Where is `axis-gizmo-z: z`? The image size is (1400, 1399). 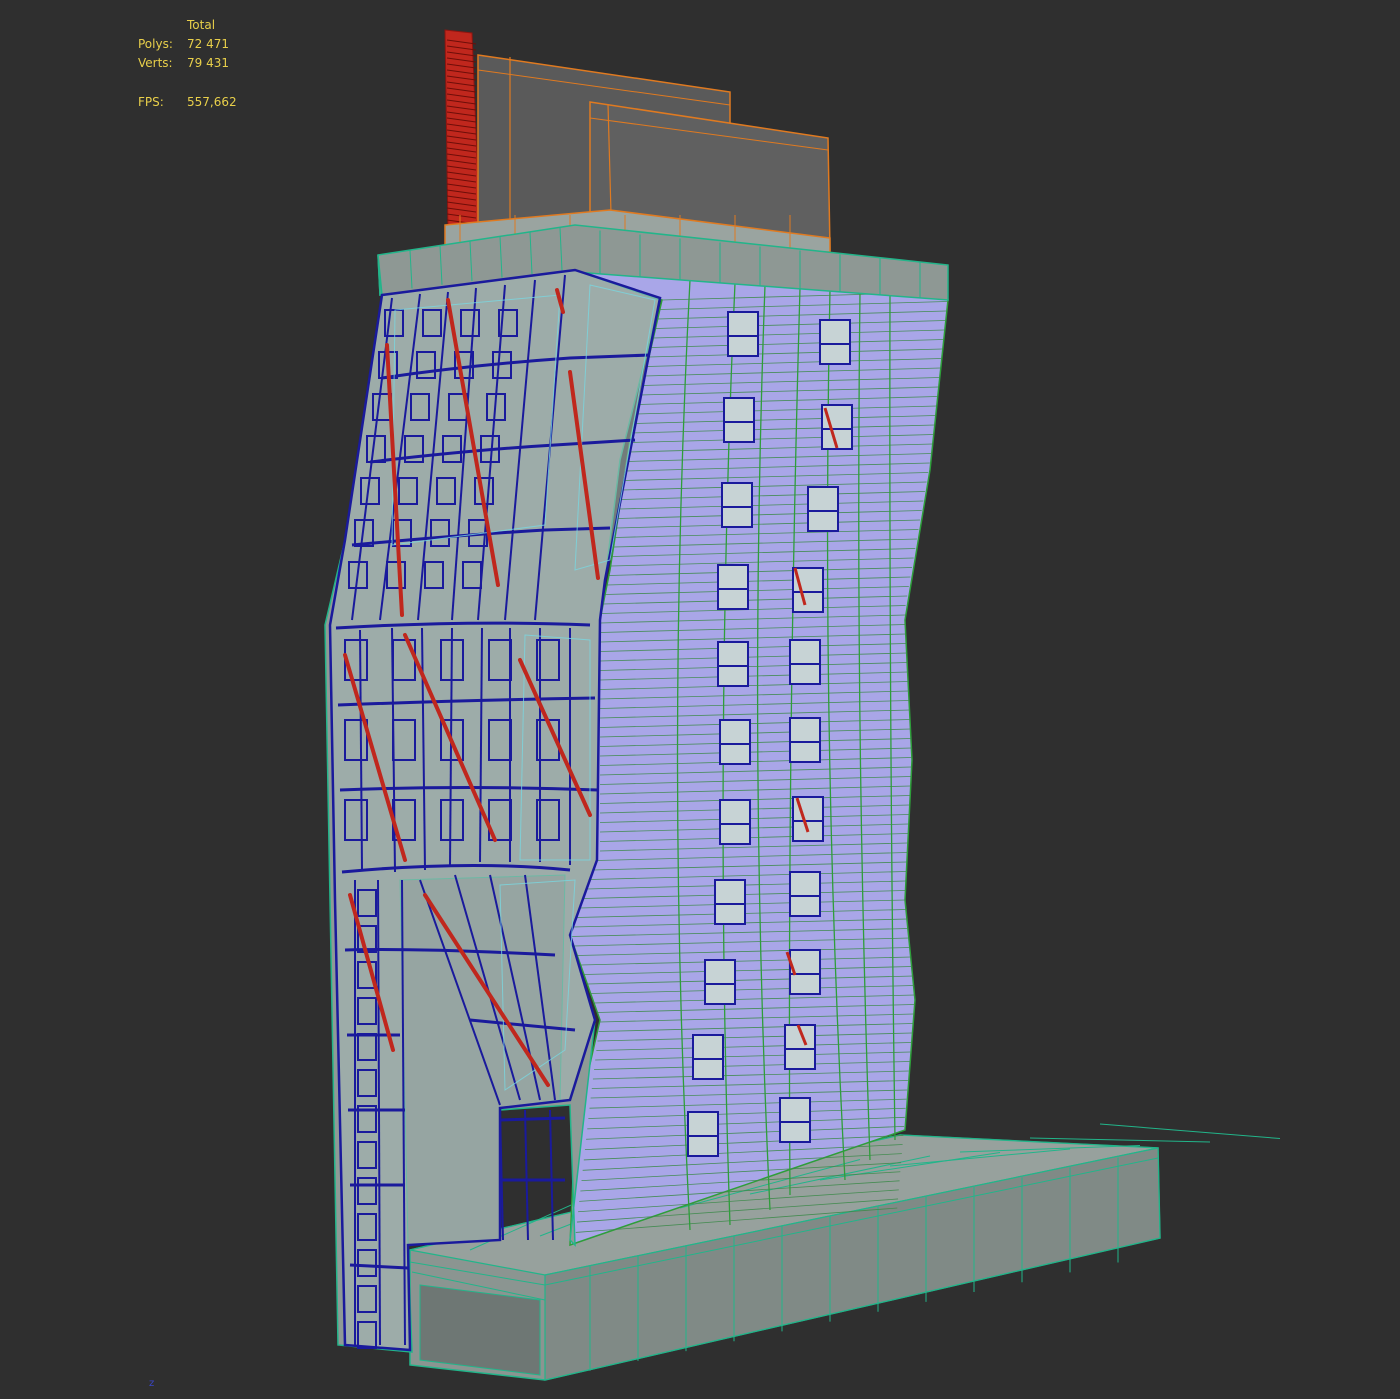 axis-gizmo-z: z is located at coordinates (152, 1383).